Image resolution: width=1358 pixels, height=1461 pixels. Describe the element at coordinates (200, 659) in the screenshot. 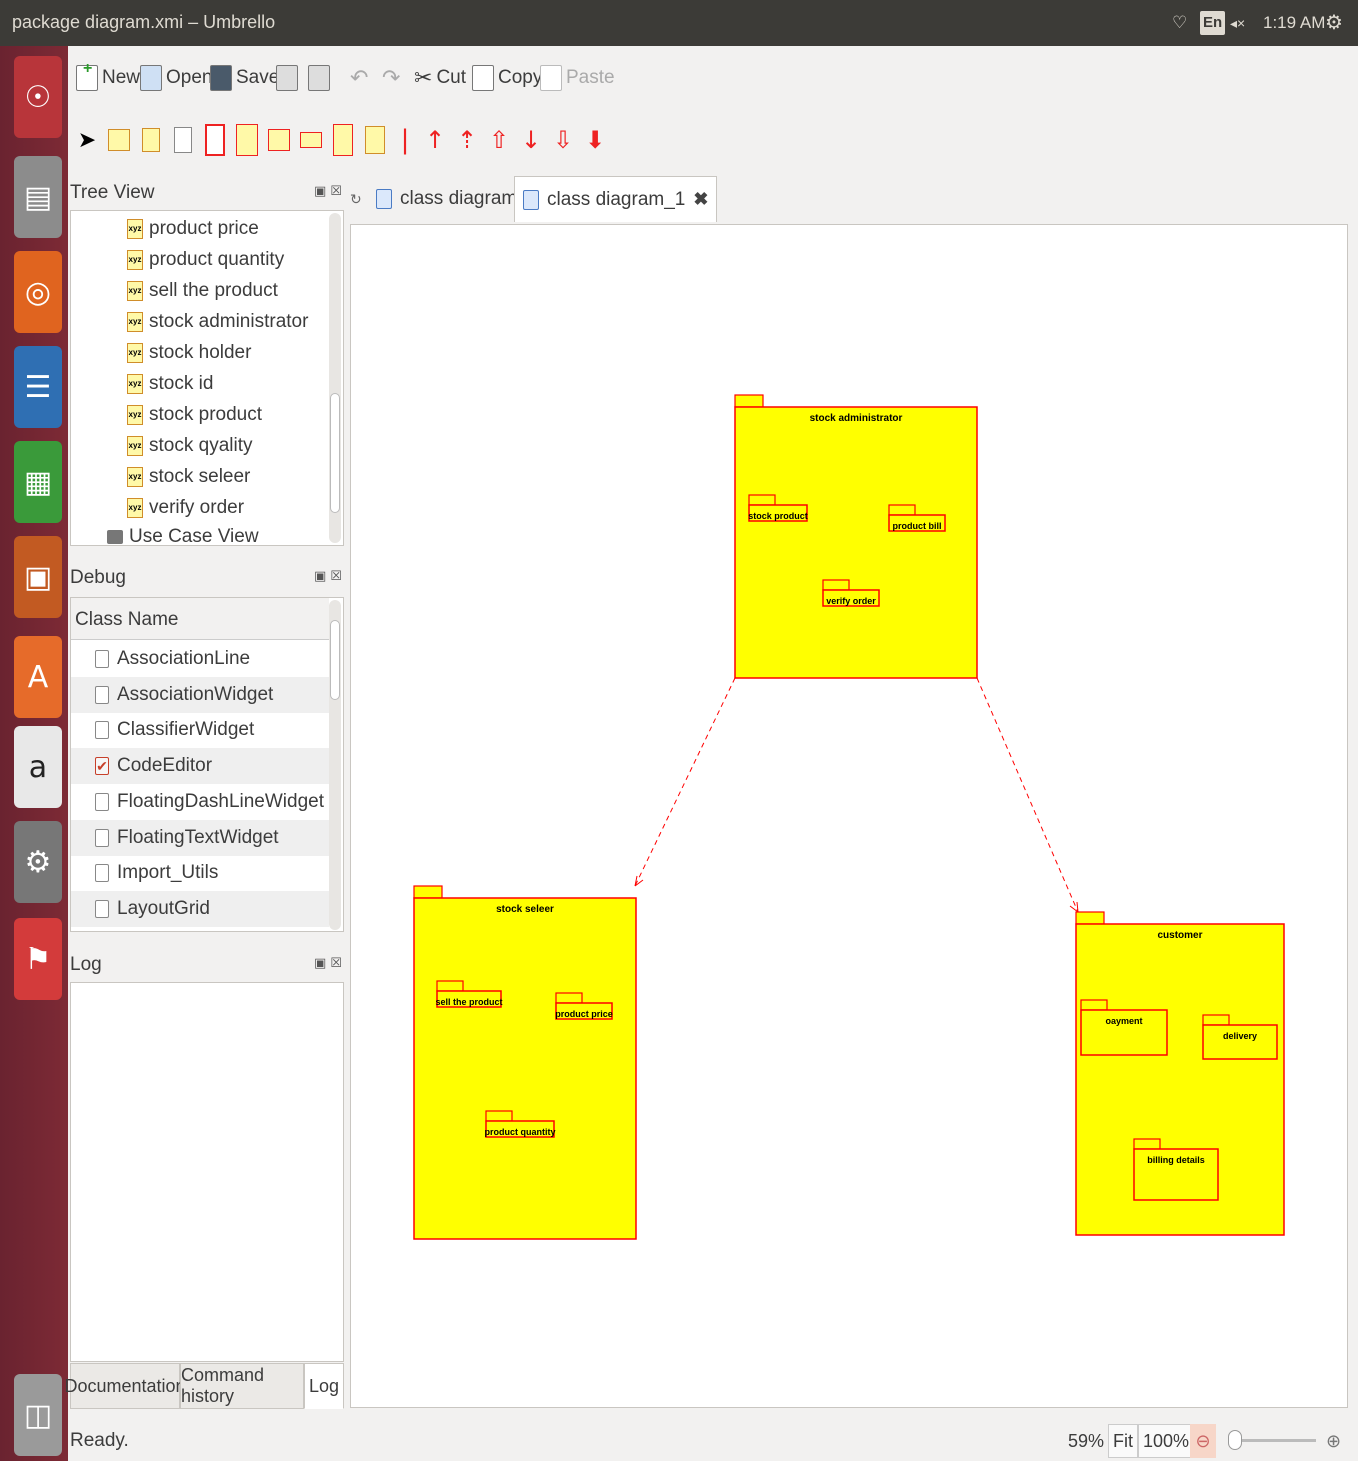

I see `debug-row: AssociationLine` at that location.